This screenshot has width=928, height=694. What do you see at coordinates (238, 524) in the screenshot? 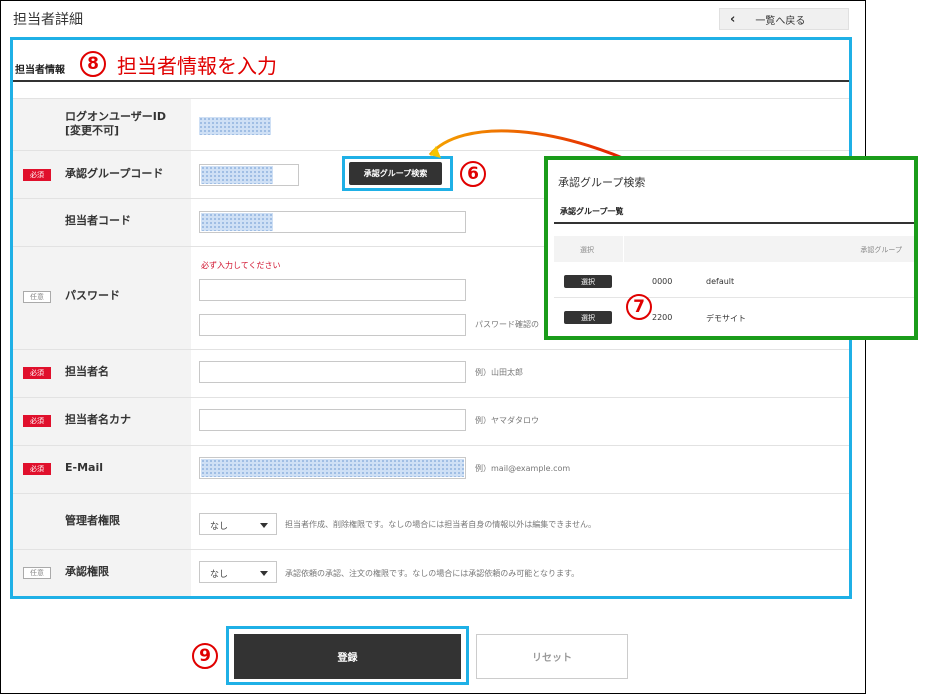
I see `admin-select: なし` at bounding box center [238, 524].